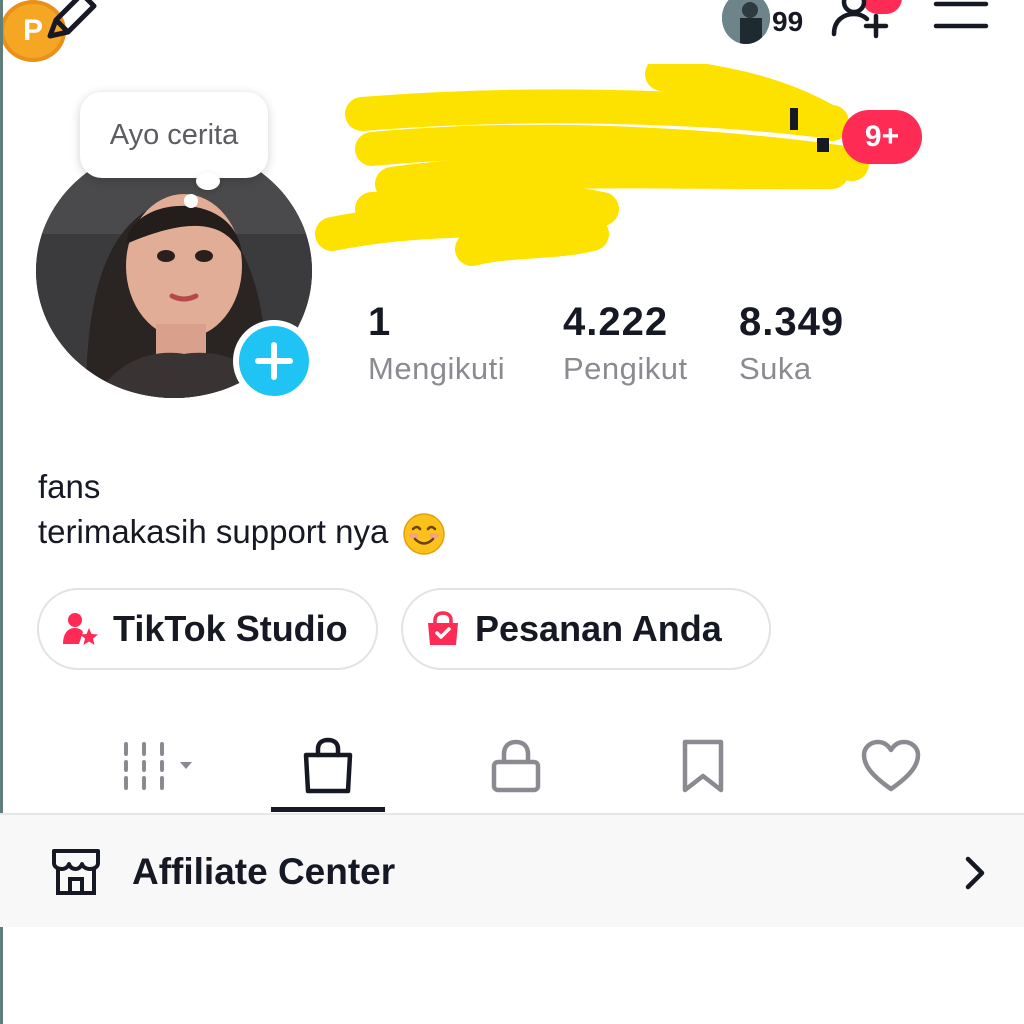 This screenshot has width=1024, height=1024. What do you see at coordinates (76, 872) in the screenshot?
I see `storefront-icon` at bounding box center [76, 872].